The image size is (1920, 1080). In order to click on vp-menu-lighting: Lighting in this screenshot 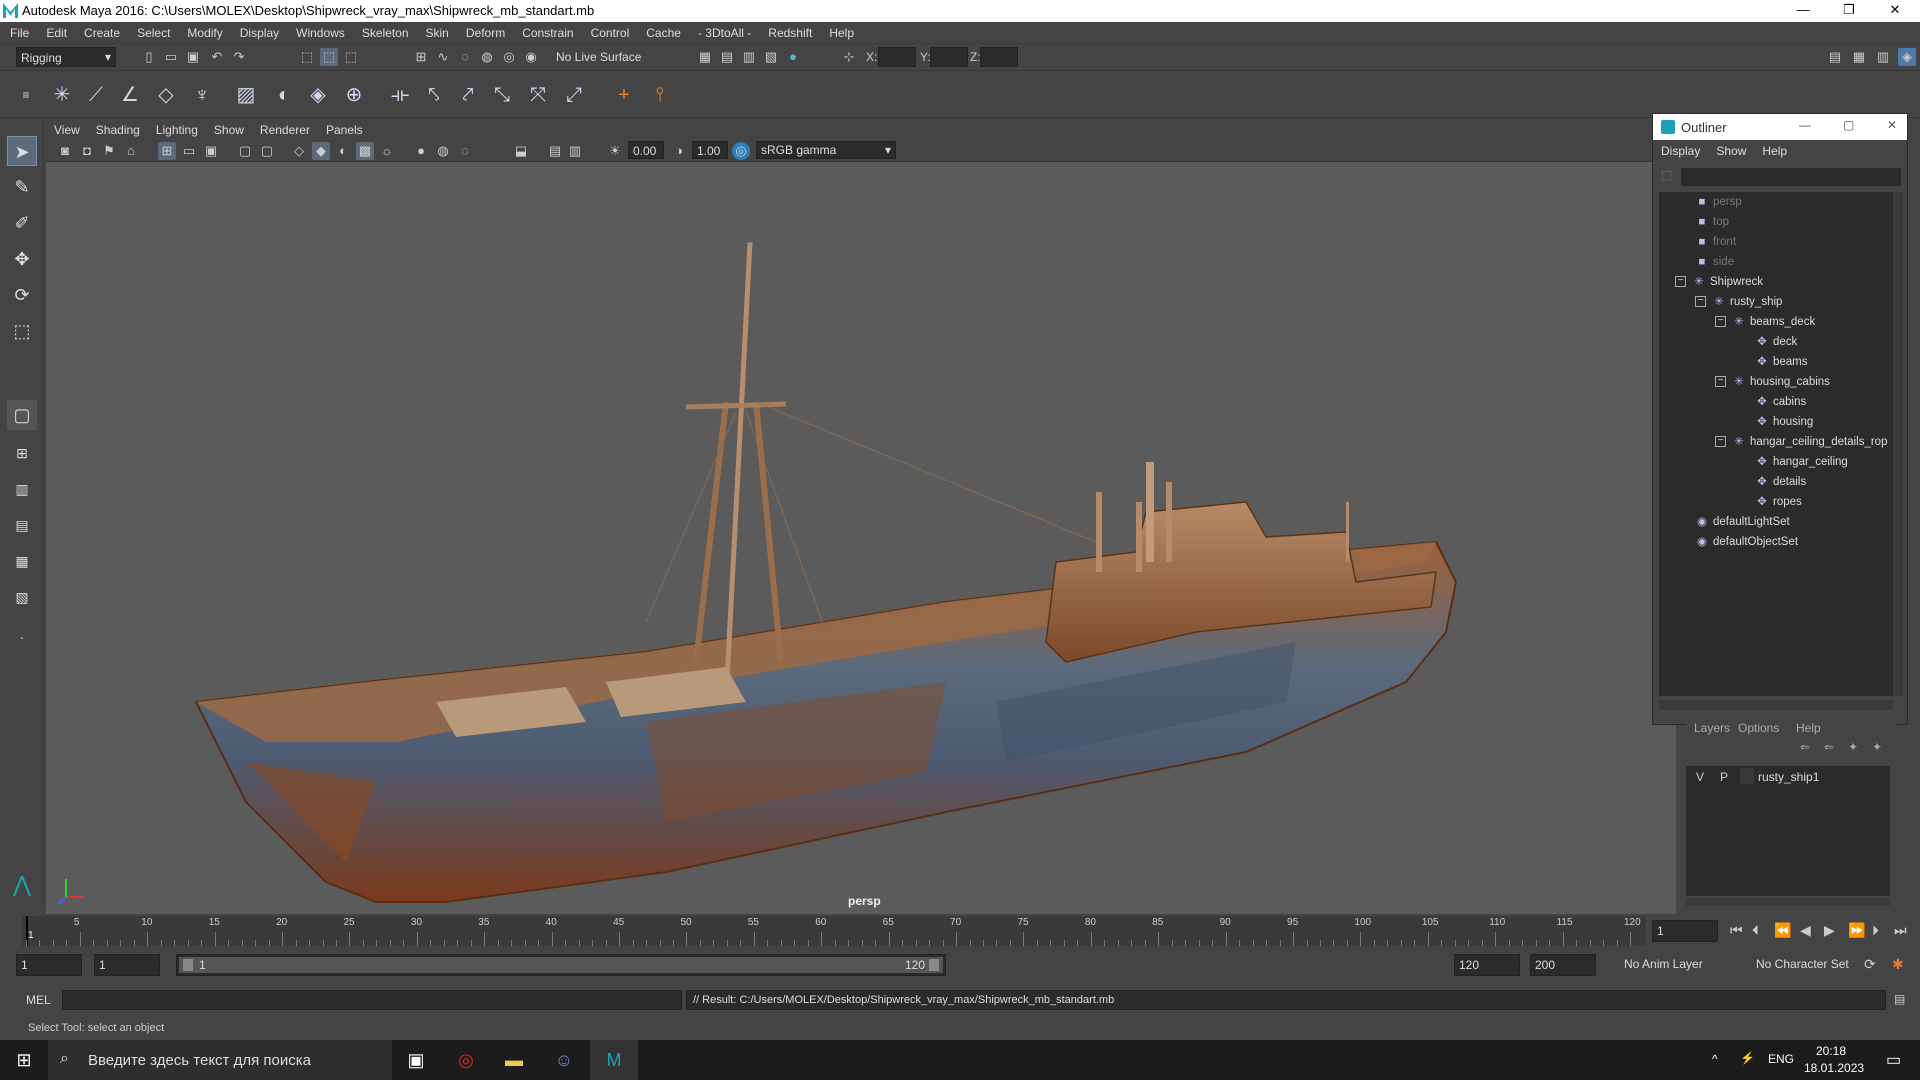, I will do `click(177, 128)`.